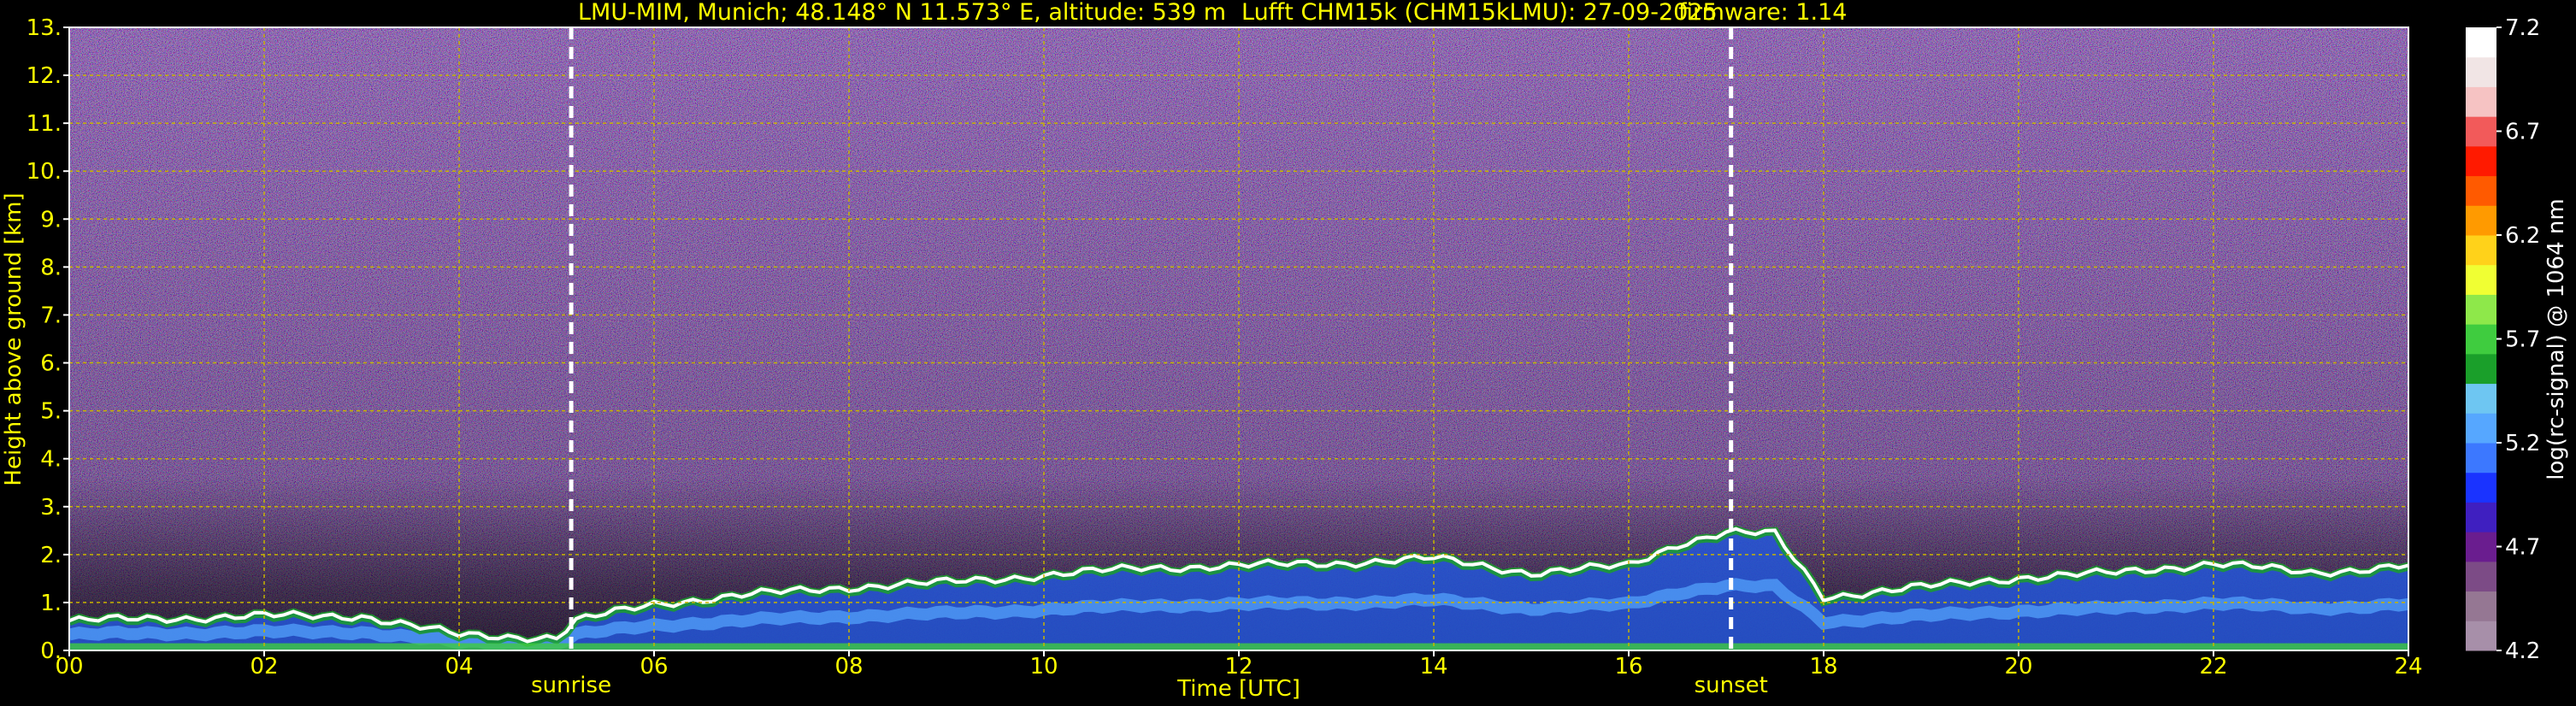 The image size is (2576, 706). I want to click on x-tick-label: 16, so click(1628, 667).